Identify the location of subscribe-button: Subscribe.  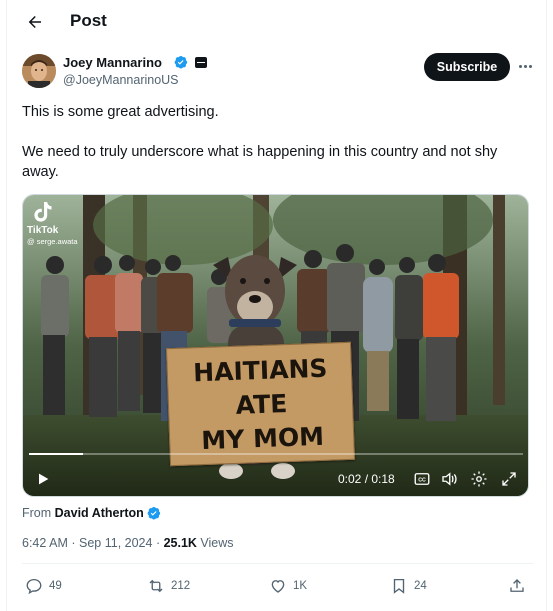
(467, 67).